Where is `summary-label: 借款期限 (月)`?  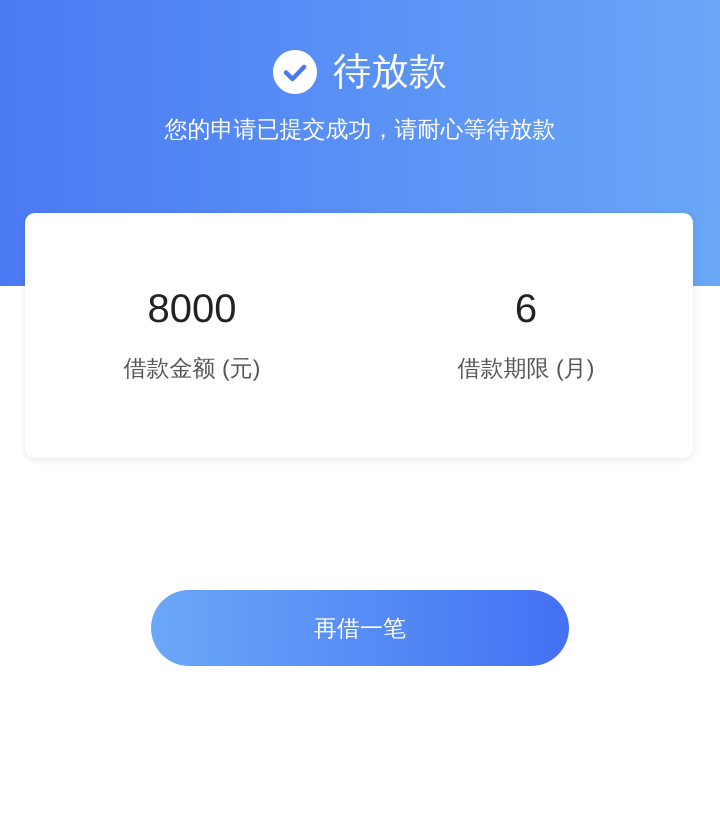 summary-label: 借款期限 (月) is located at coordinates (526, 368).